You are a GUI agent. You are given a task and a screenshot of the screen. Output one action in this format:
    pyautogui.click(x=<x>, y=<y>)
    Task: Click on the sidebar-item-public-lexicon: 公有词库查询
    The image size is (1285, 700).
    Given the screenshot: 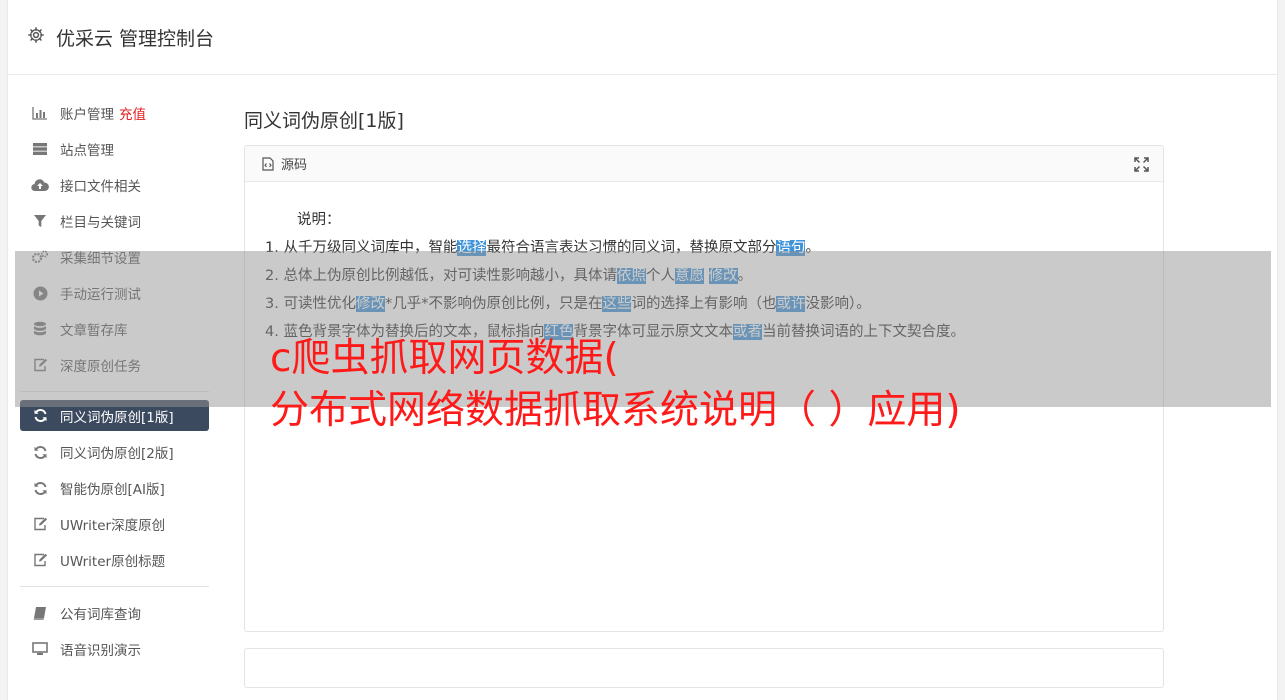 What is the action you would take?
    pyautogui.click(x=114, y=613)
    